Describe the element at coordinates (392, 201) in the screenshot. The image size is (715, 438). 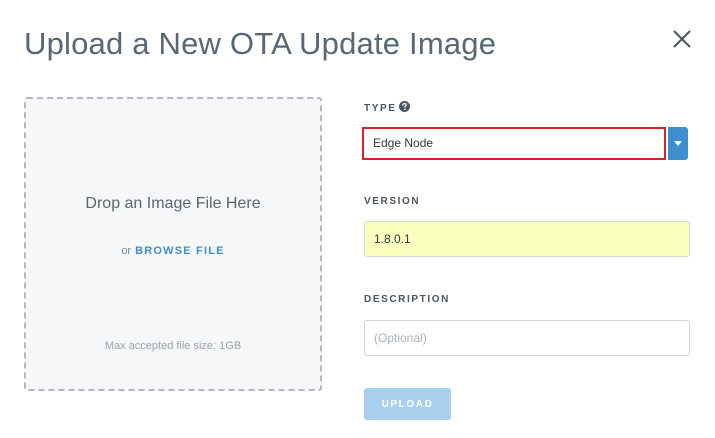
I see `version-label: VERSION` at that location.